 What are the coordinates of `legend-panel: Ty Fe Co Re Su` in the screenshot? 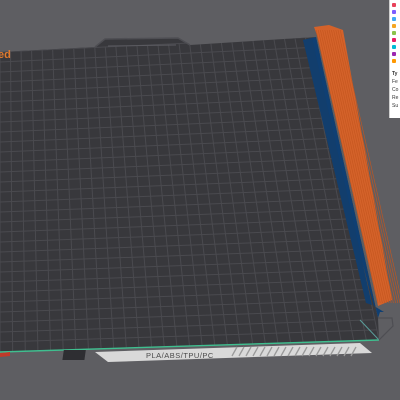 It's located at (394, 59).